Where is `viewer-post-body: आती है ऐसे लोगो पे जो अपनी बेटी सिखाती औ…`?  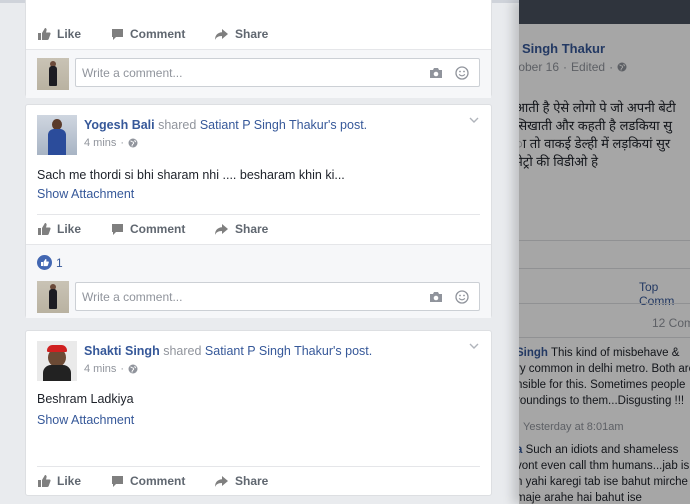
viewer-post-body: आती है ऐसे लोगो पे जो अपनी बेटी सिखाती औ… is located at coordinates (604, 135).